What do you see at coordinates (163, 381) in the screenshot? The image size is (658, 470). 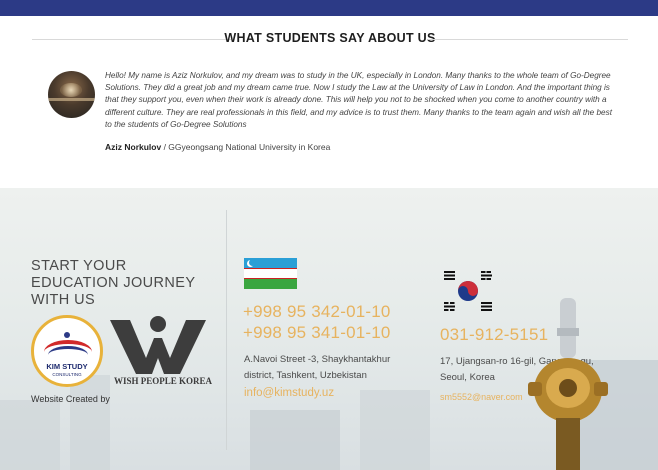 I see `wish-logo-text: WISH PEOPLE KOREA` at bounding box center [163, 381].